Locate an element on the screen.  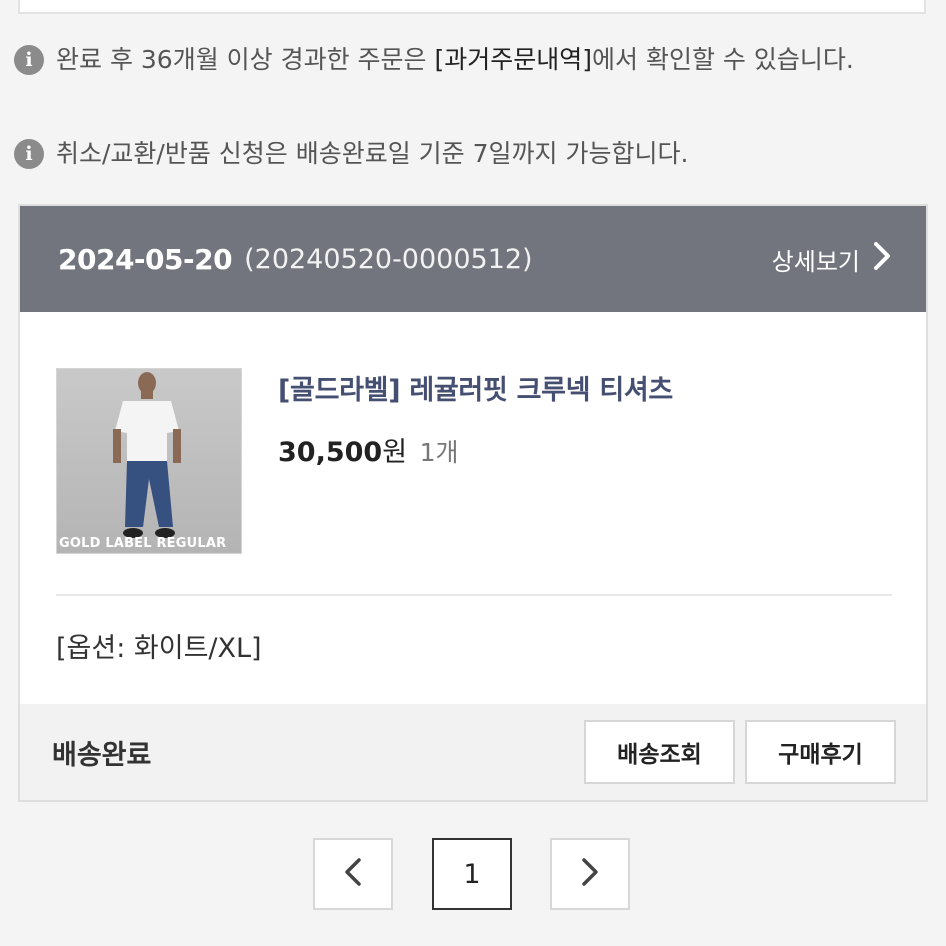
option-text: [옵션: 화이트/XL] is located at coordinates (159, 648).